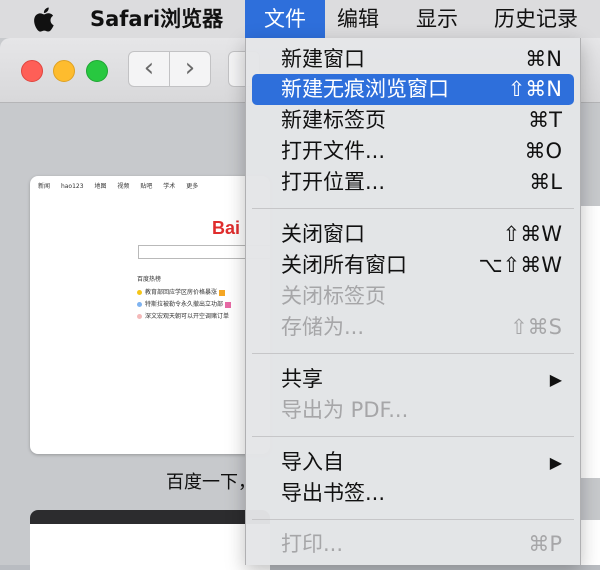  Describe the element at coordinates (44, 186) in the screenshot. I see `thumbnail-nav-link: 新闻` at that location.